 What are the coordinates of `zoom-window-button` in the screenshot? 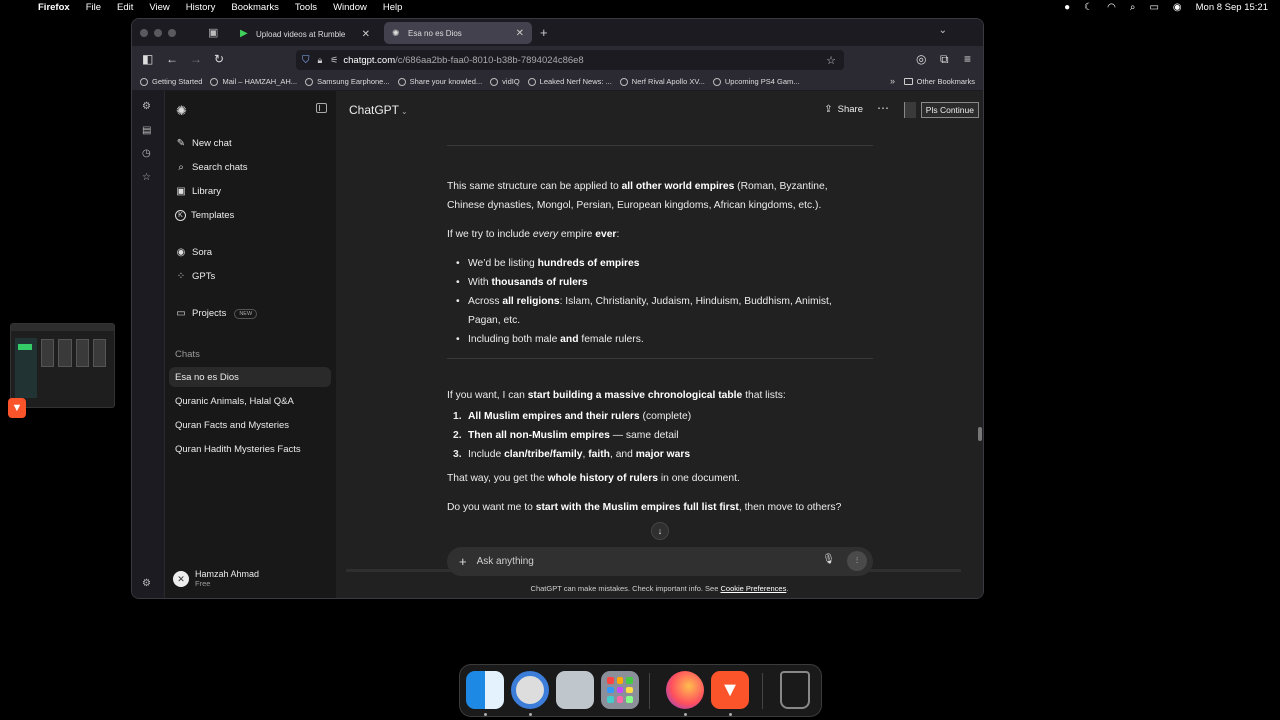 It's located at (172, 32).